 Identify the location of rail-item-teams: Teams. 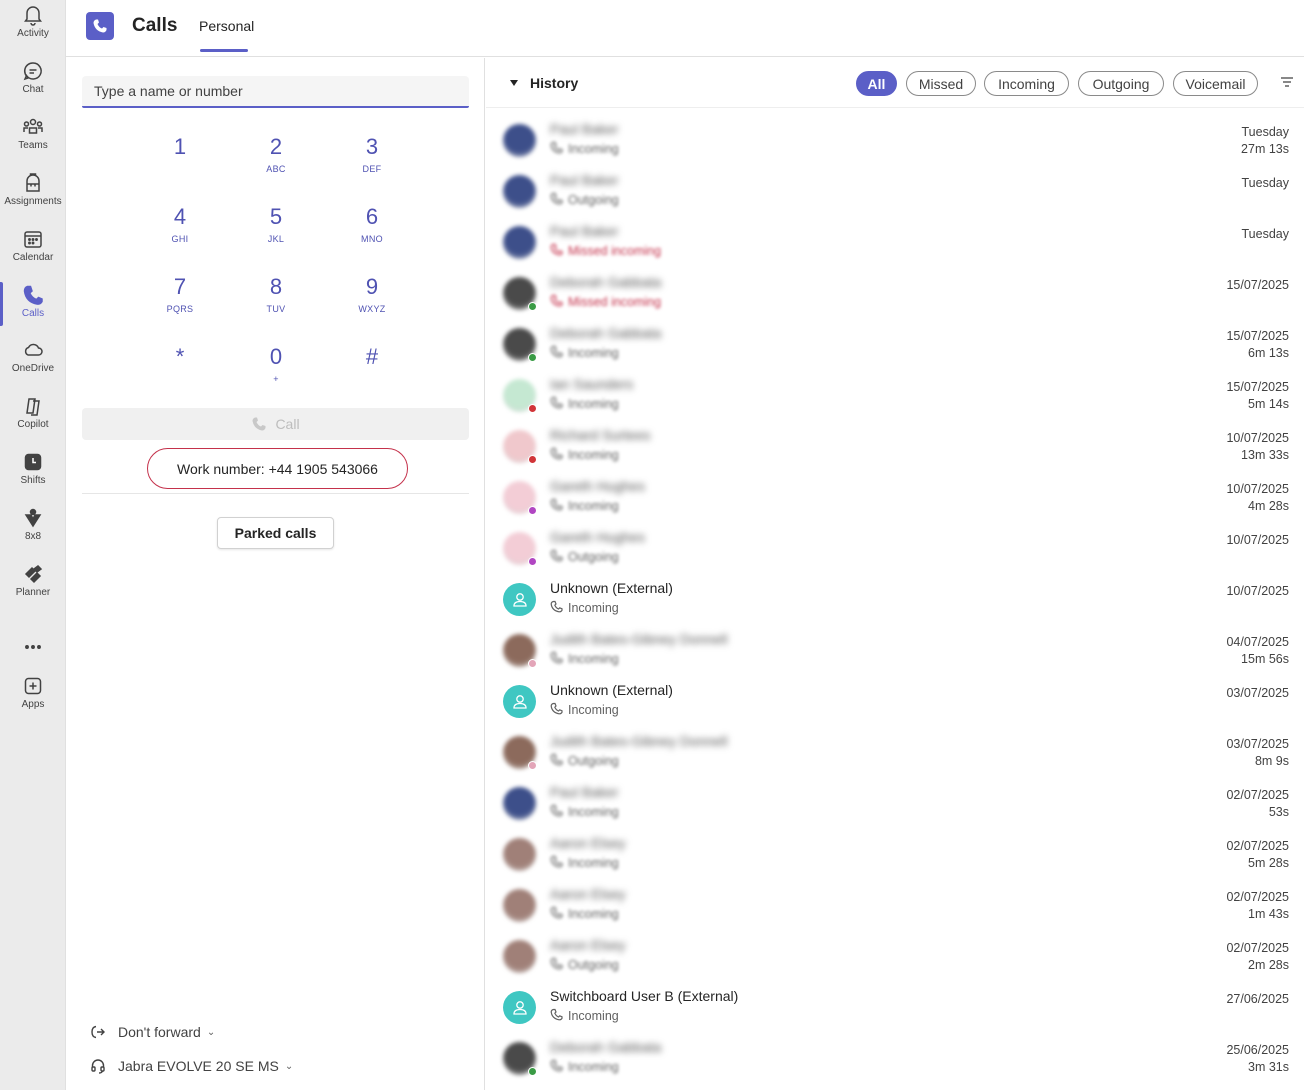
(33, 138).